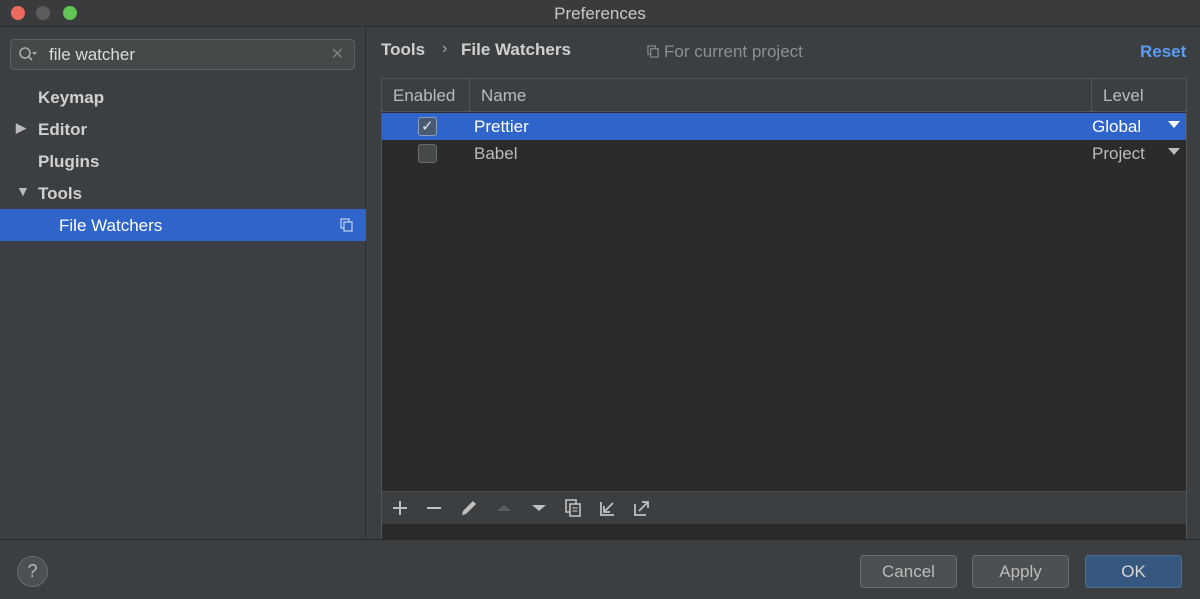 Image resolution: width=1200 pixels, height=599 pixels. What do you see at coordinates (1020, 571) in the screenshot?
I see `apply-button: Apply` at bounding box center [1020, 571].